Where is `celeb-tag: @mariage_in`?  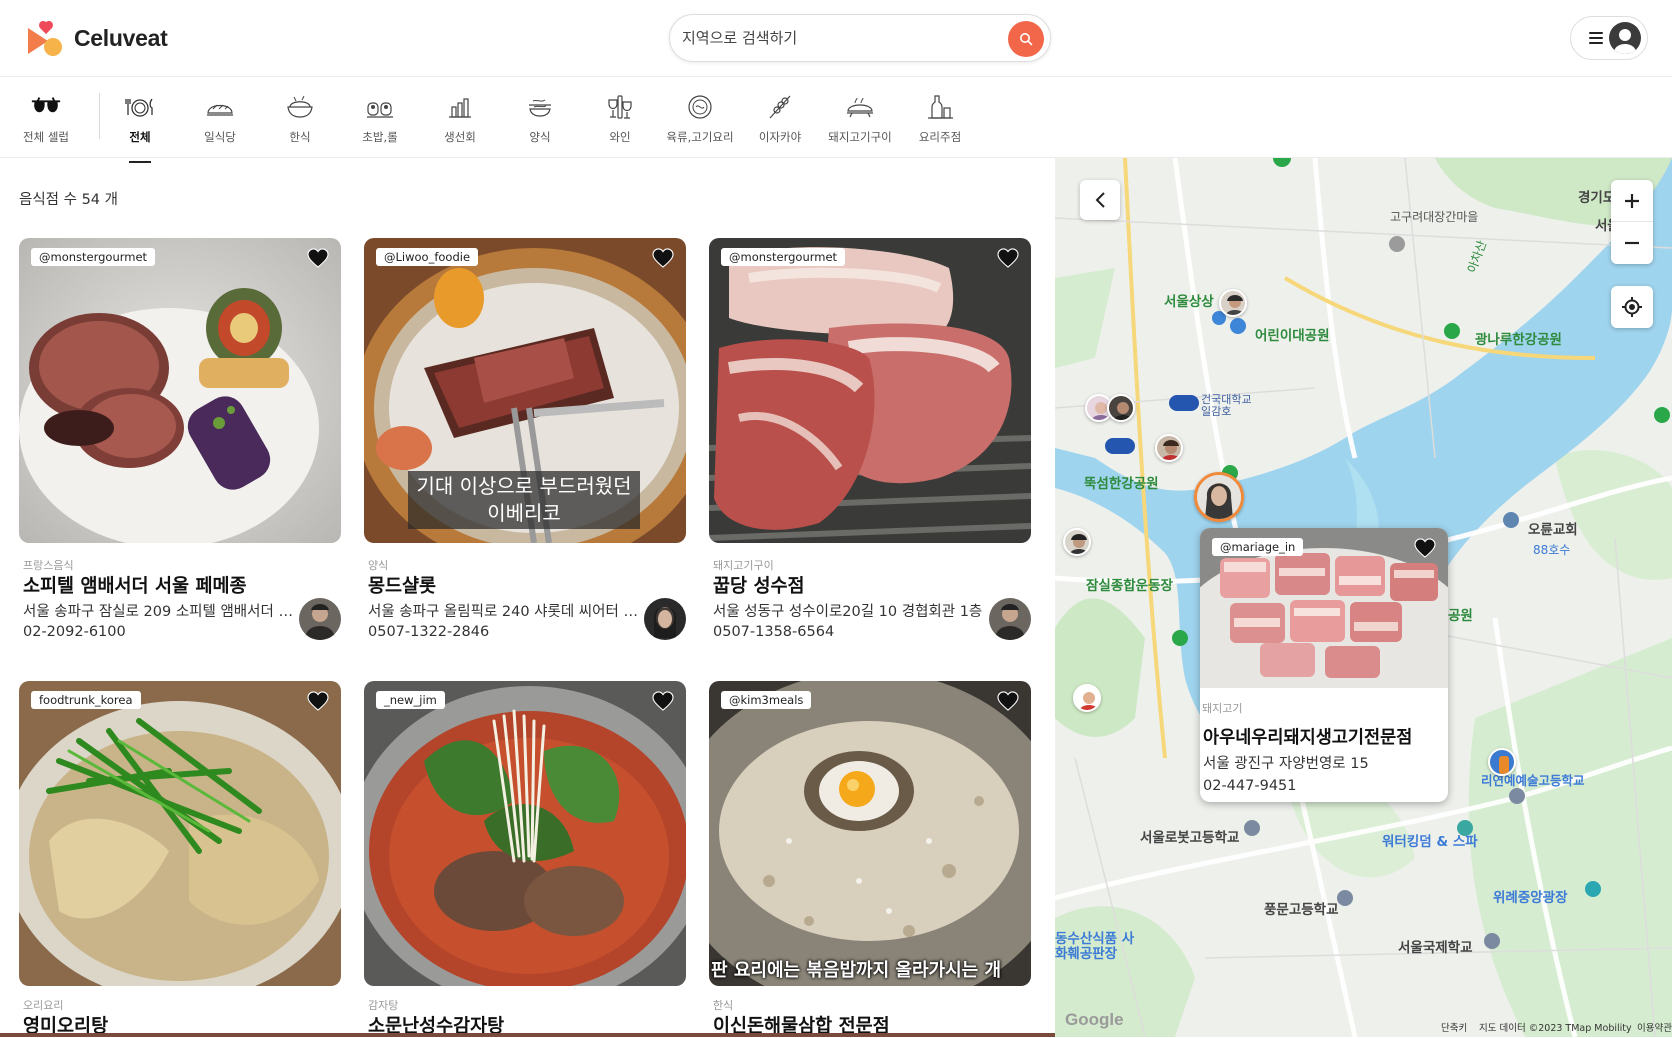
celeb-tag: @mariage_in is located at coordinates (1258, 547).